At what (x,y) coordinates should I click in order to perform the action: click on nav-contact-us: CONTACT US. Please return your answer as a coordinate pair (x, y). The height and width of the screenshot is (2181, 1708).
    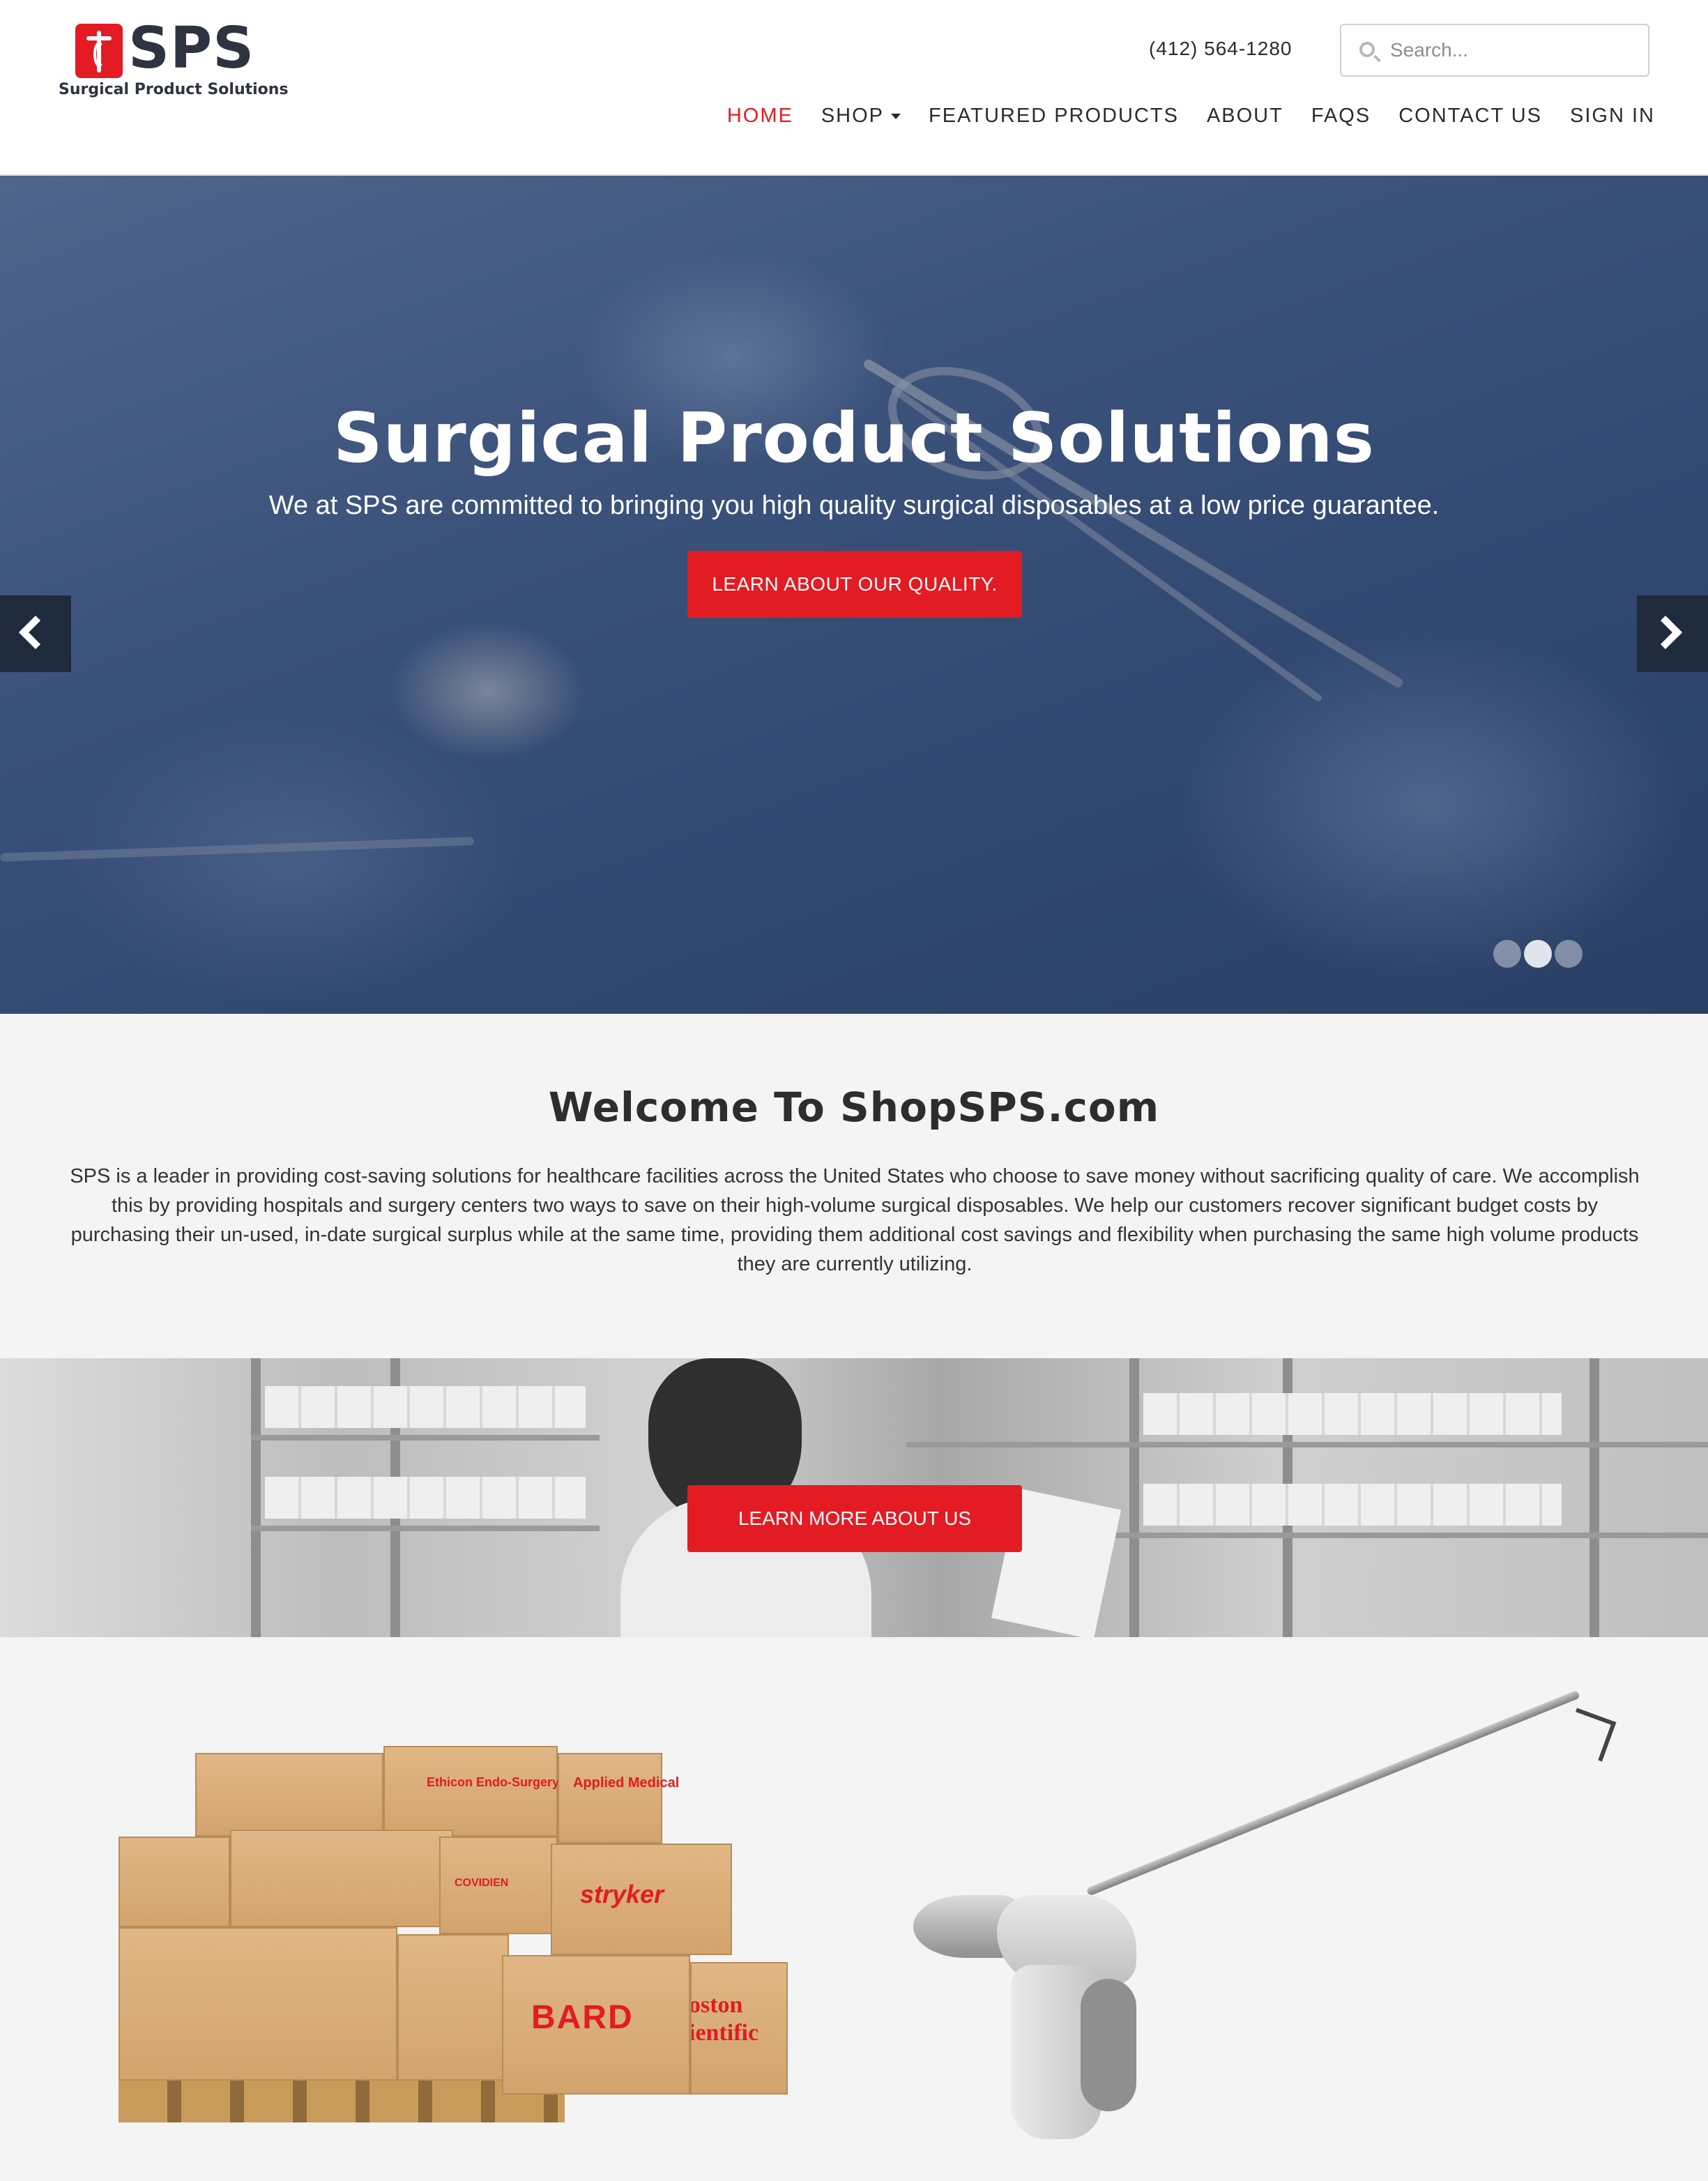
    Looking at the image, I should click on (1470, 116).